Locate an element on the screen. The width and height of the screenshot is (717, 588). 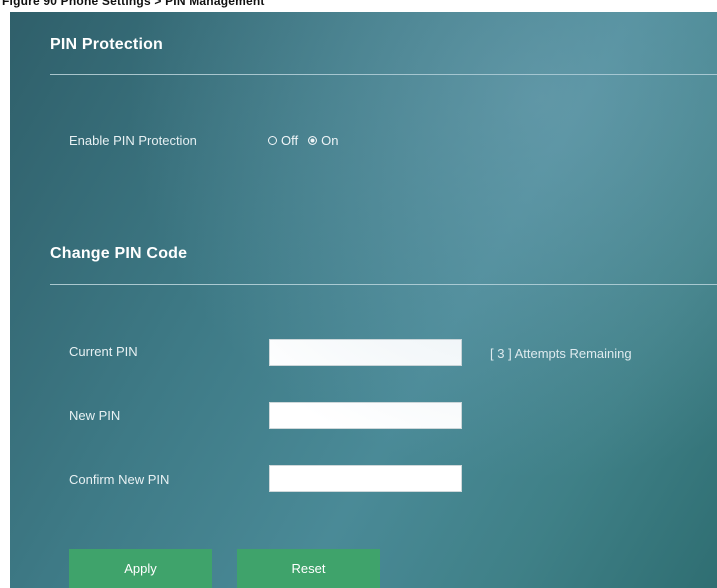
radio-off-circle-icon is located at coordinates (272, 140).